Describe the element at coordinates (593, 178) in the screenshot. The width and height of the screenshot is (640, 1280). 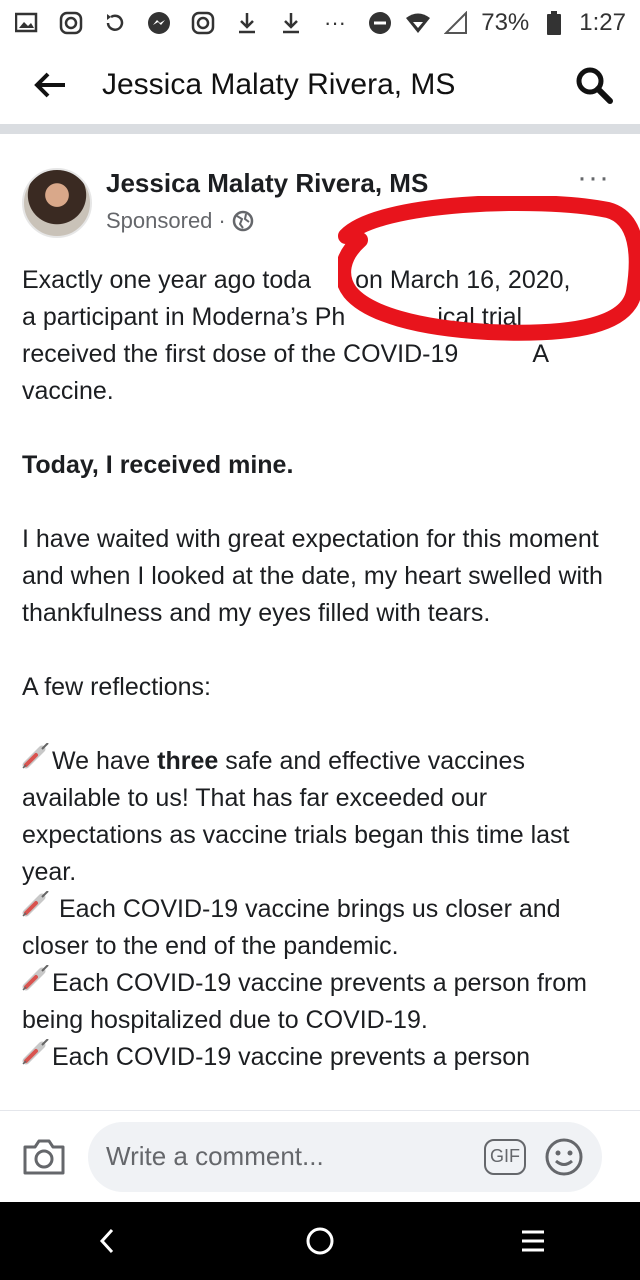
I see `post-more-button: ···` at that location.